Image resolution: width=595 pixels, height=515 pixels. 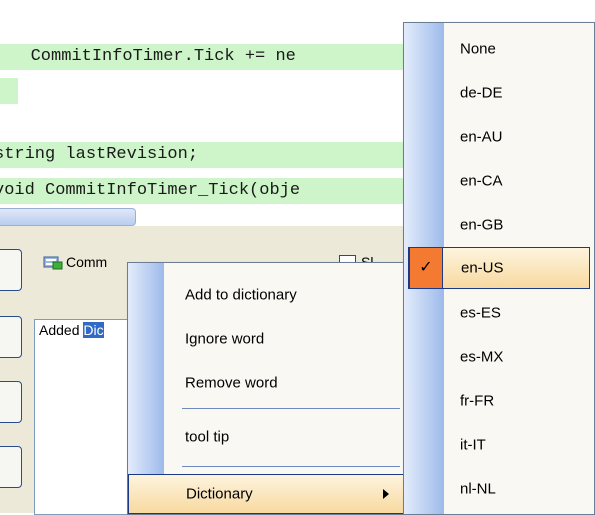 I want to click on menu-item-dictionary: Dictionary, so click(x=266, y=494).